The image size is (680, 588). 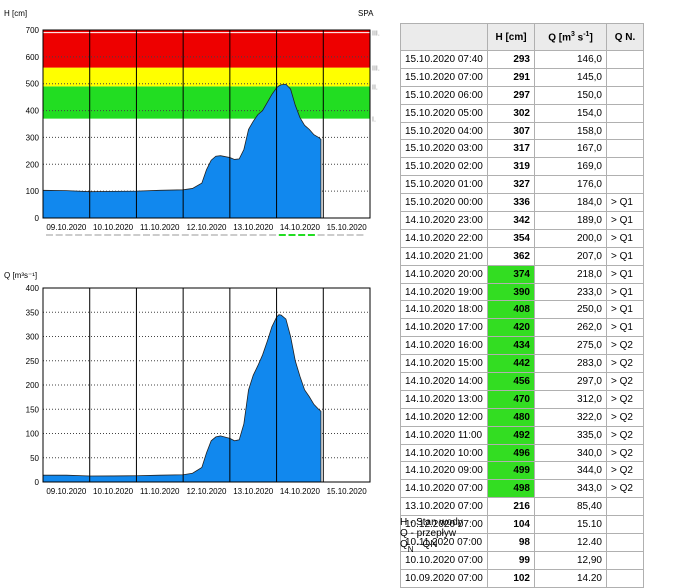 What do you see at coordinates (570, 149) in the screenshot?
I see `cell-q: 167,0` at bounding box center [570, 149].